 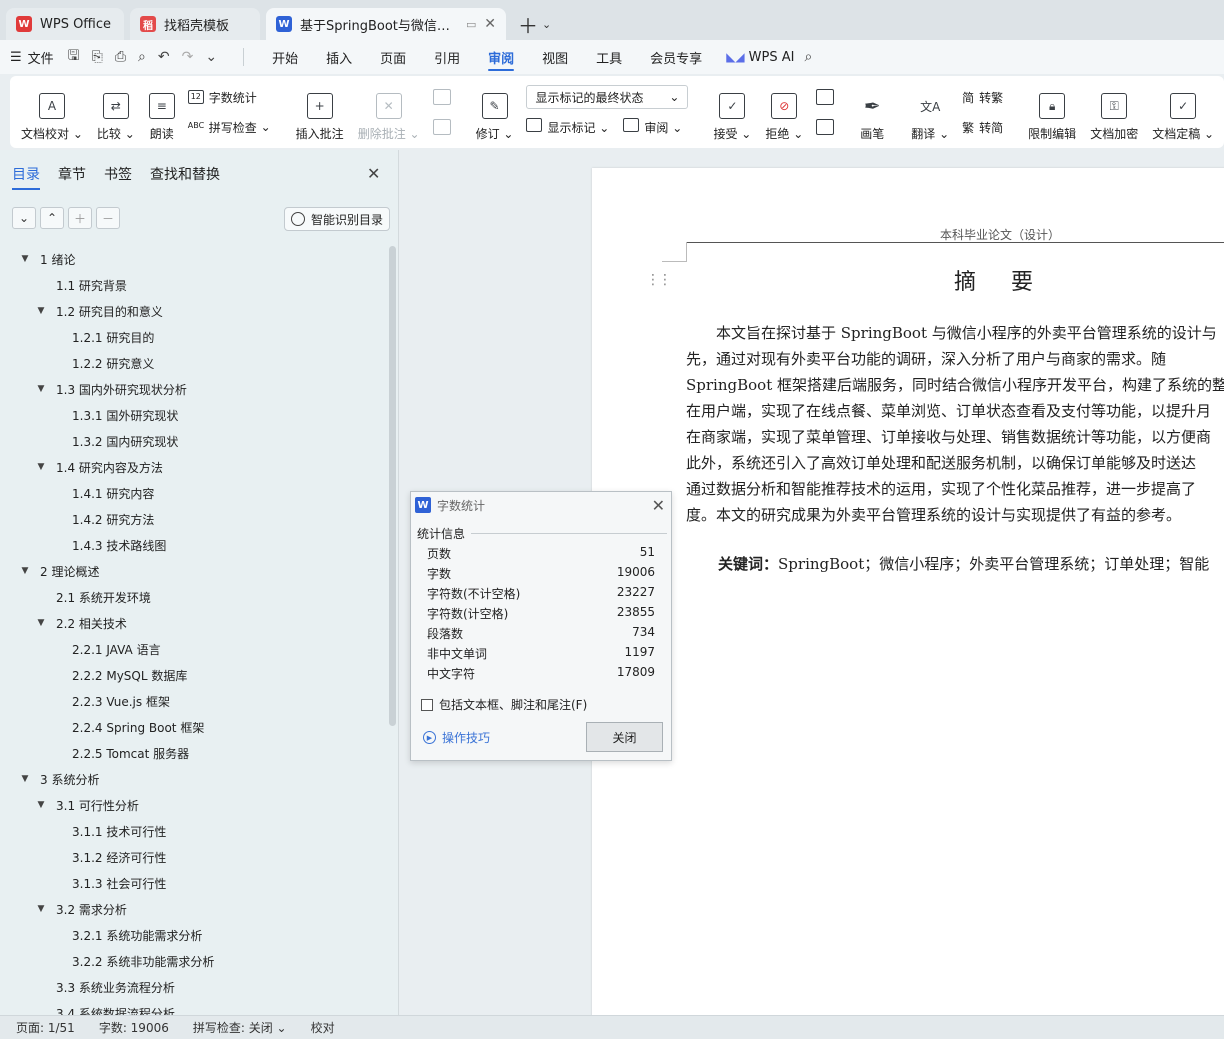 What do you see at coordinates (162, 112) in the screenshot?
I see `read-aloud-button: ≡ 朗读` at bounding box center [162, 112].